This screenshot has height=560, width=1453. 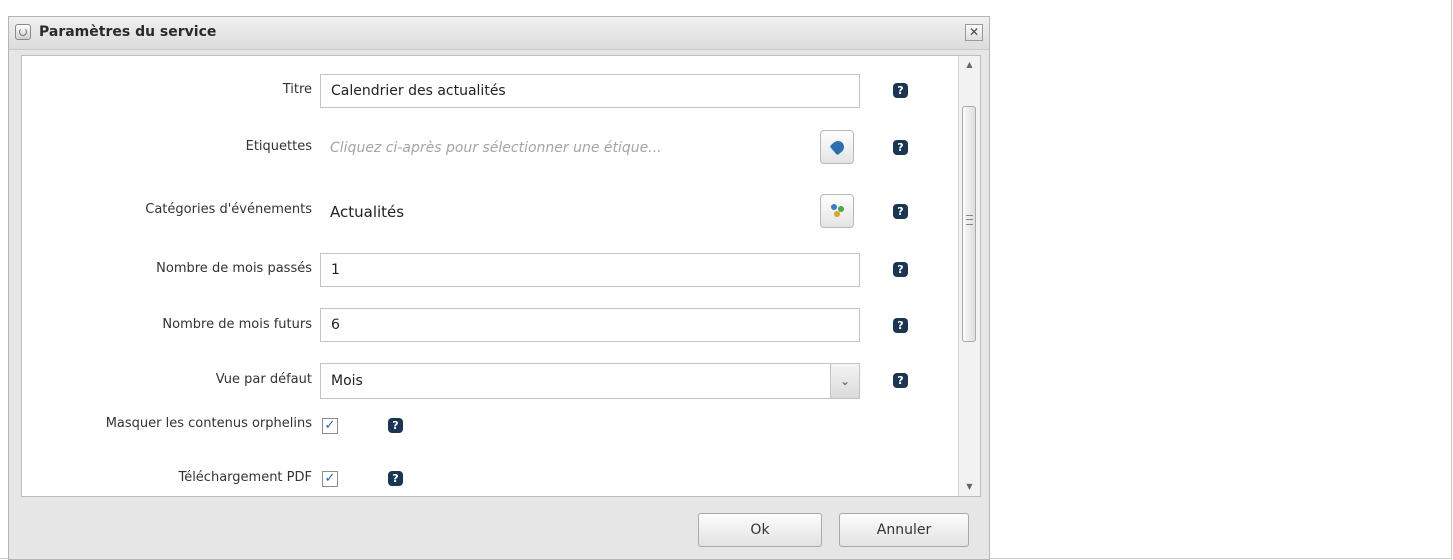 I want to click on cancel-button: Annuler, so click(x=904, y=530).